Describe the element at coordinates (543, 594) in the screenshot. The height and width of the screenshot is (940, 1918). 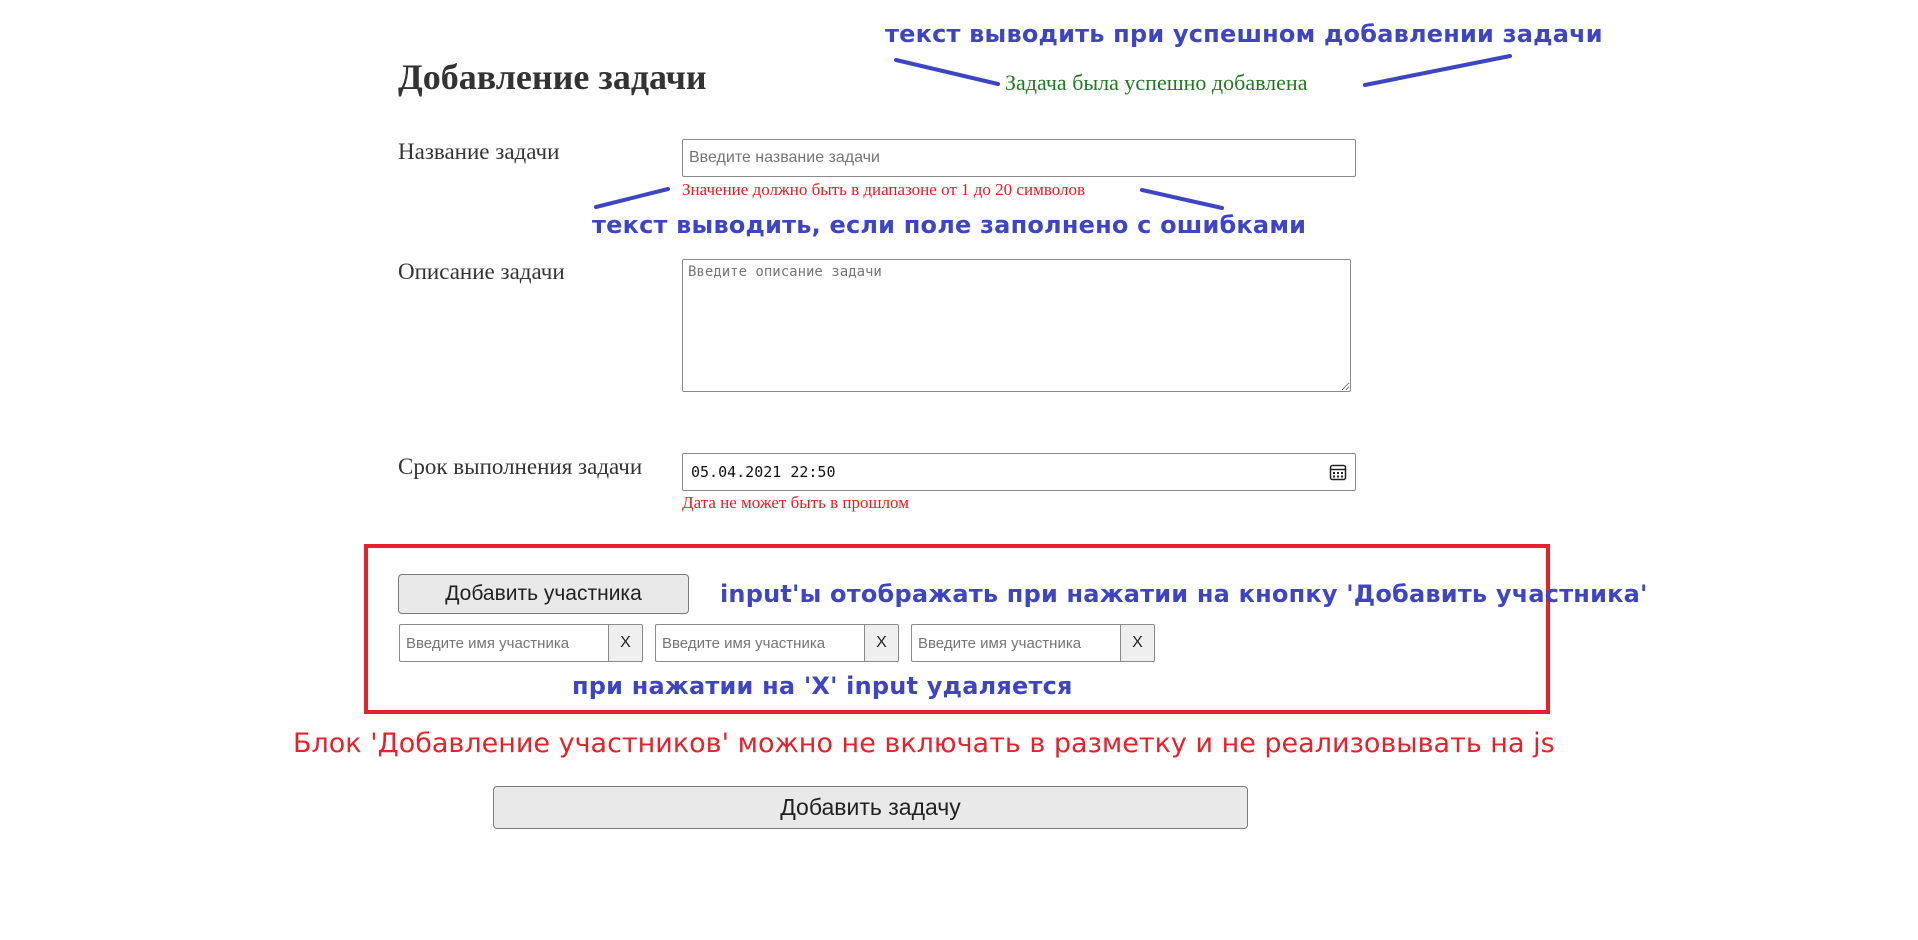
I see `add-participant-button: Добавить участника` at that location.